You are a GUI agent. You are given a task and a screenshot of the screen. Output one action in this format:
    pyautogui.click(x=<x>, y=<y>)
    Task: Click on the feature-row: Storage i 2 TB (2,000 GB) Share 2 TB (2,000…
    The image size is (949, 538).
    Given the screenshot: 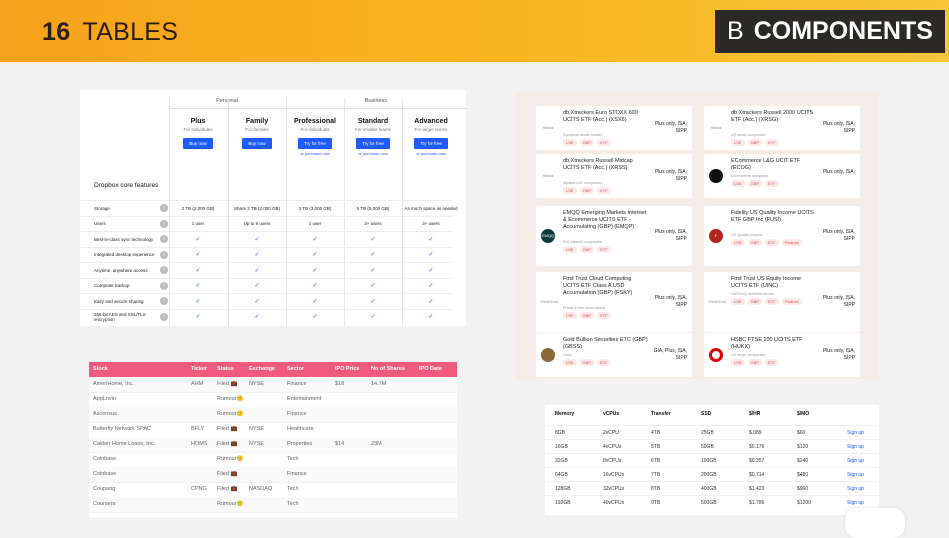 What is the action you would take?
    pyautogui.click(x=269, y=207)
    